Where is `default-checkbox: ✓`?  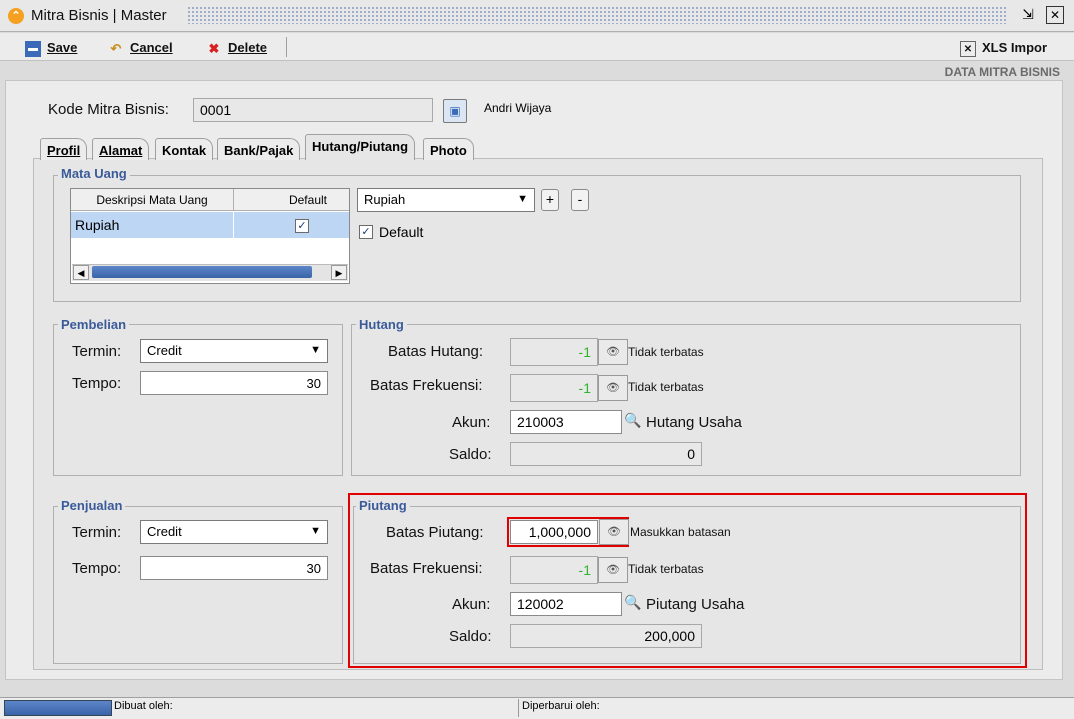 default-checkbox: ✓ is located at coordinates (366, 232).